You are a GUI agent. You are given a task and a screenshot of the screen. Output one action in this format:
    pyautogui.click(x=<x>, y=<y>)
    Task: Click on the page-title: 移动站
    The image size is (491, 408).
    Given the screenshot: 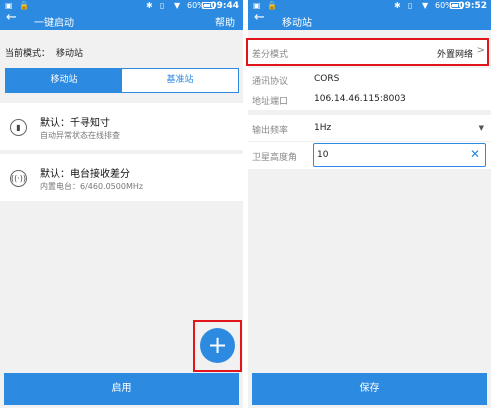 What is the action you would take?
    pyautogui.click(x=297, y=23)
    